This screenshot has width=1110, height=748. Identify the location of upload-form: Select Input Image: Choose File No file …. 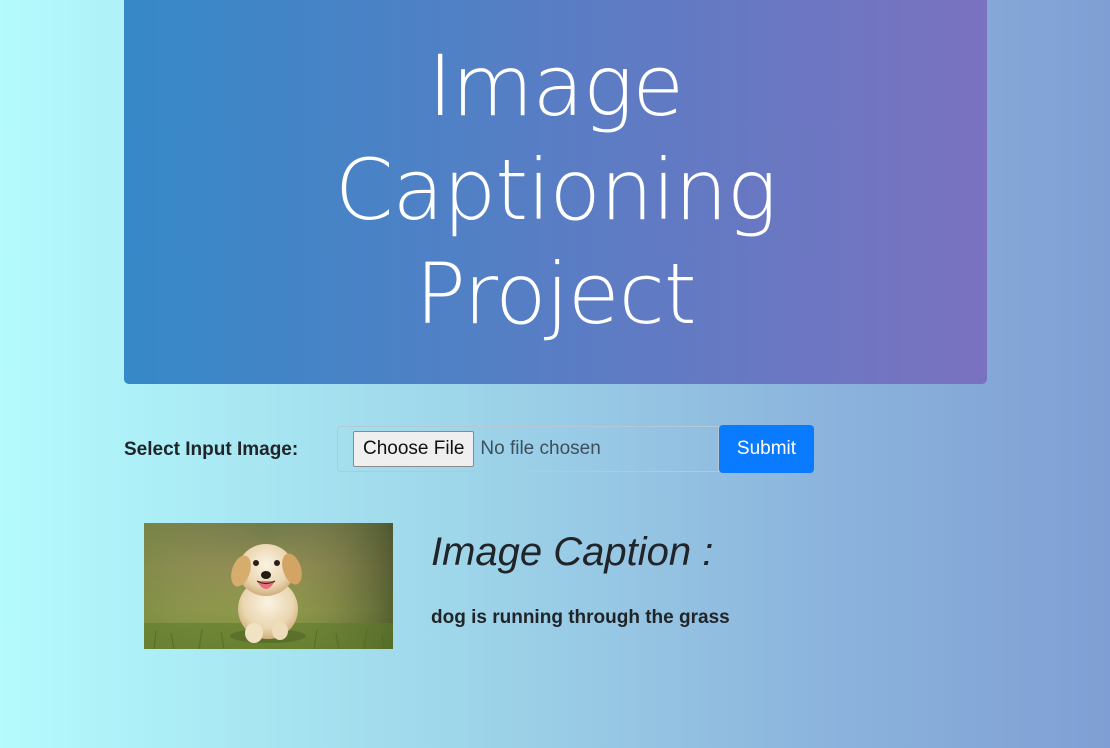
(469, 449).